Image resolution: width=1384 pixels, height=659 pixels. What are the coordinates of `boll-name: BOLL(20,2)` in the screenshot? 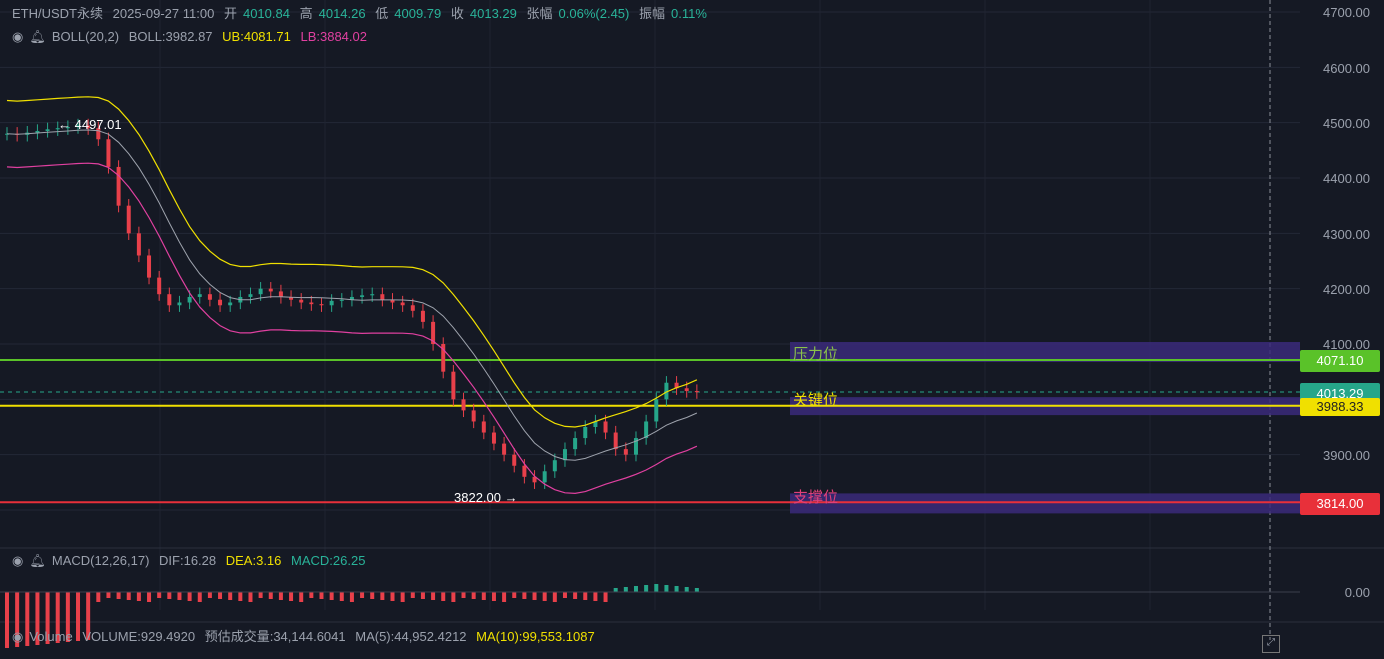 It's located at (85, 36).